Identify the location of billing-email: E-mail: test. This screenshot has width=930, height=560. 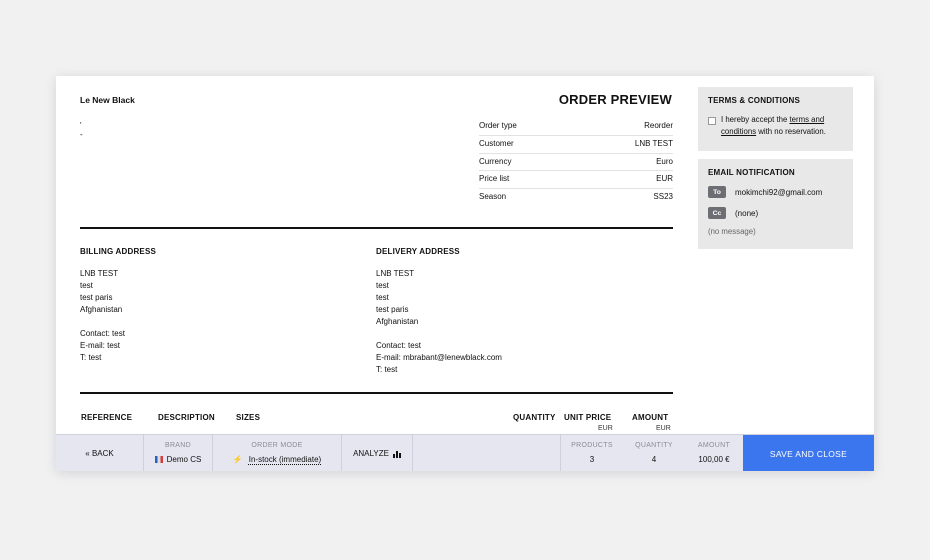
(100, 345).